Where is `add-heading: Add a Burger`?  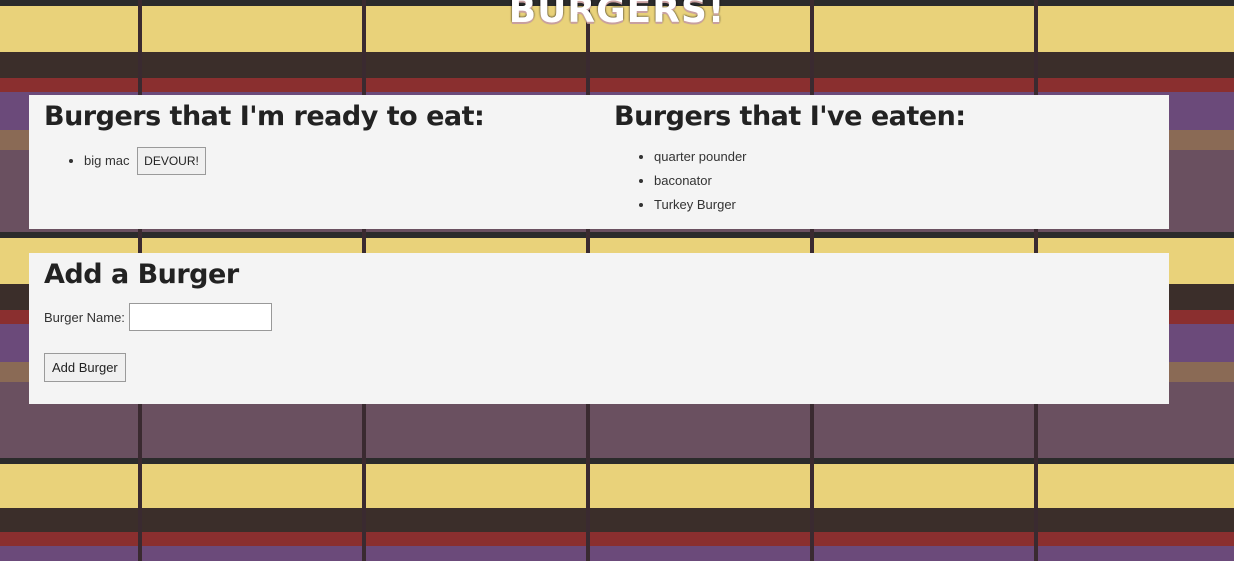
add-heading: Add a Burger is located at coordinates (141, 274).